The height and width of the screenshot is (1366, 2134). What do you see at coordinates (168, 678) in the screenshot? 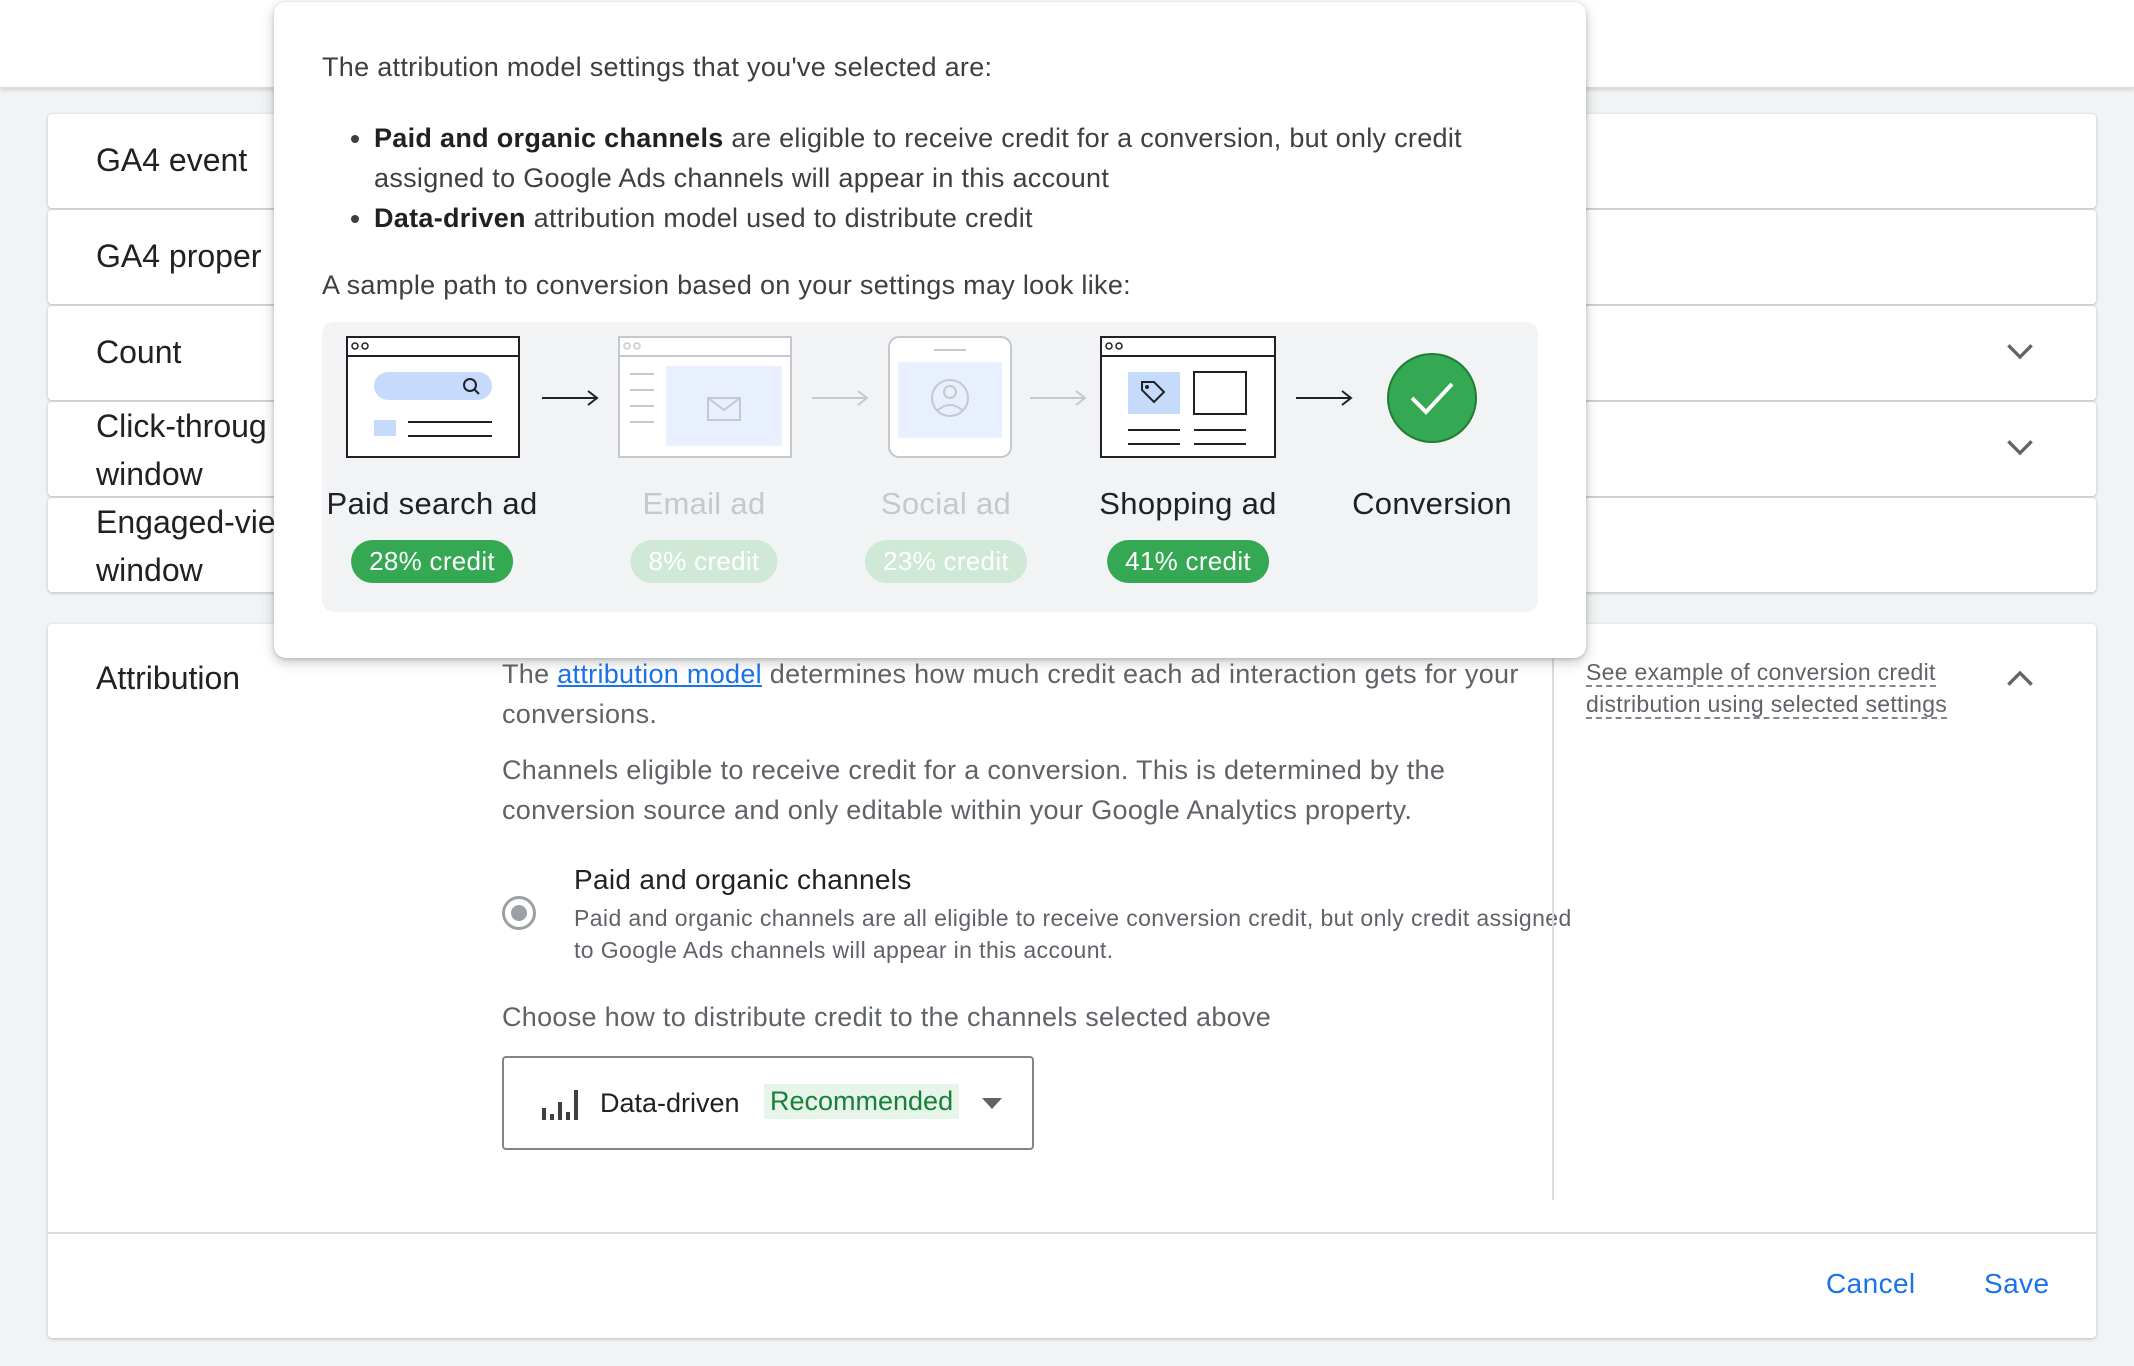
I see `attribution-title: Attribution` at bounding box center [168, 678].